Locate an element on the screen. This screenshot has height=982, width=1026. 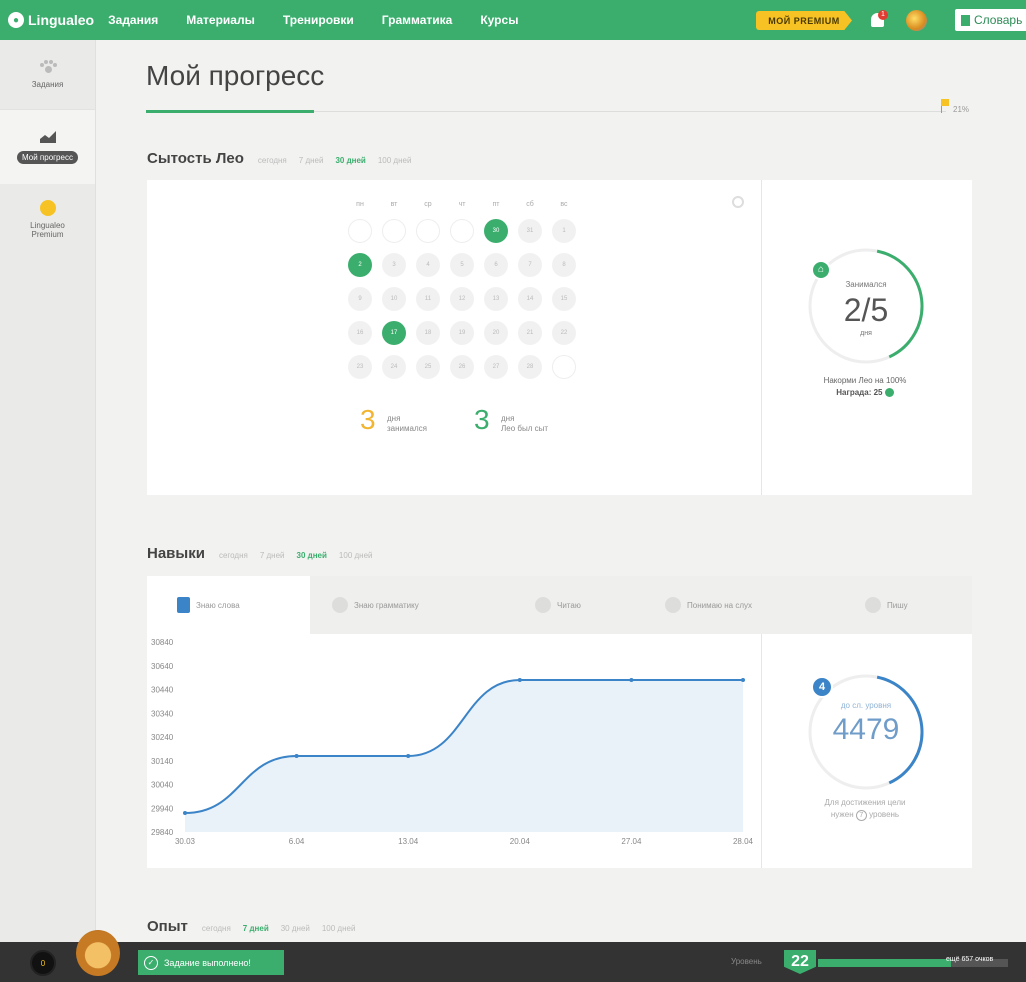
y-tick-label: 30640 is located at coordinates (162, 666).